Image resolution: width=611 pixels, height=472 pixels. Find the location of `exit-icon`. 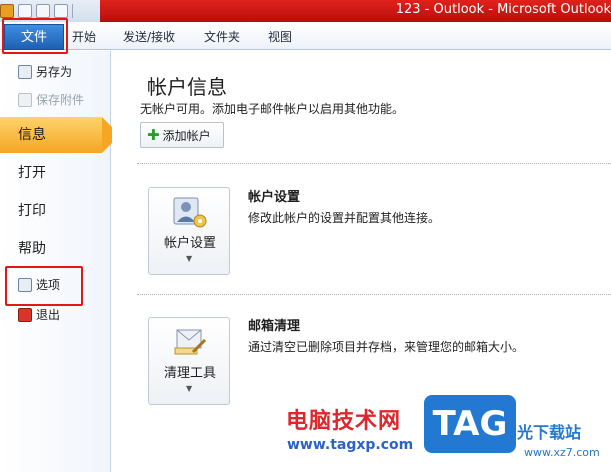

exit-icon is located at coordinates (25, 314).